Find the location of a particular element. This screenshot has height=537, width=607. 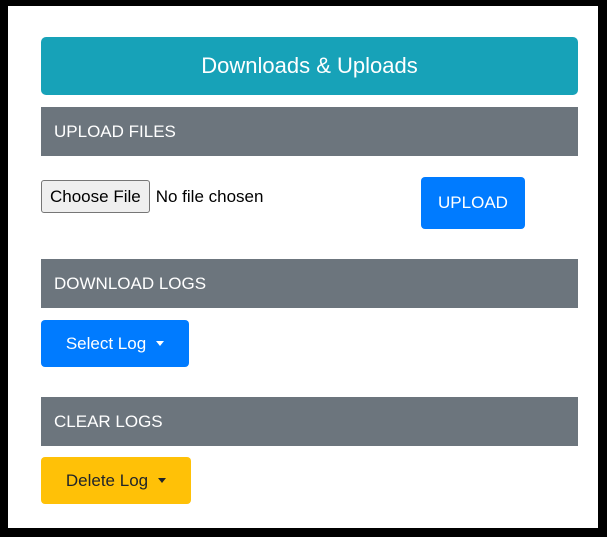

choose-file-button: Choose File is located at coordinates (95, 196).